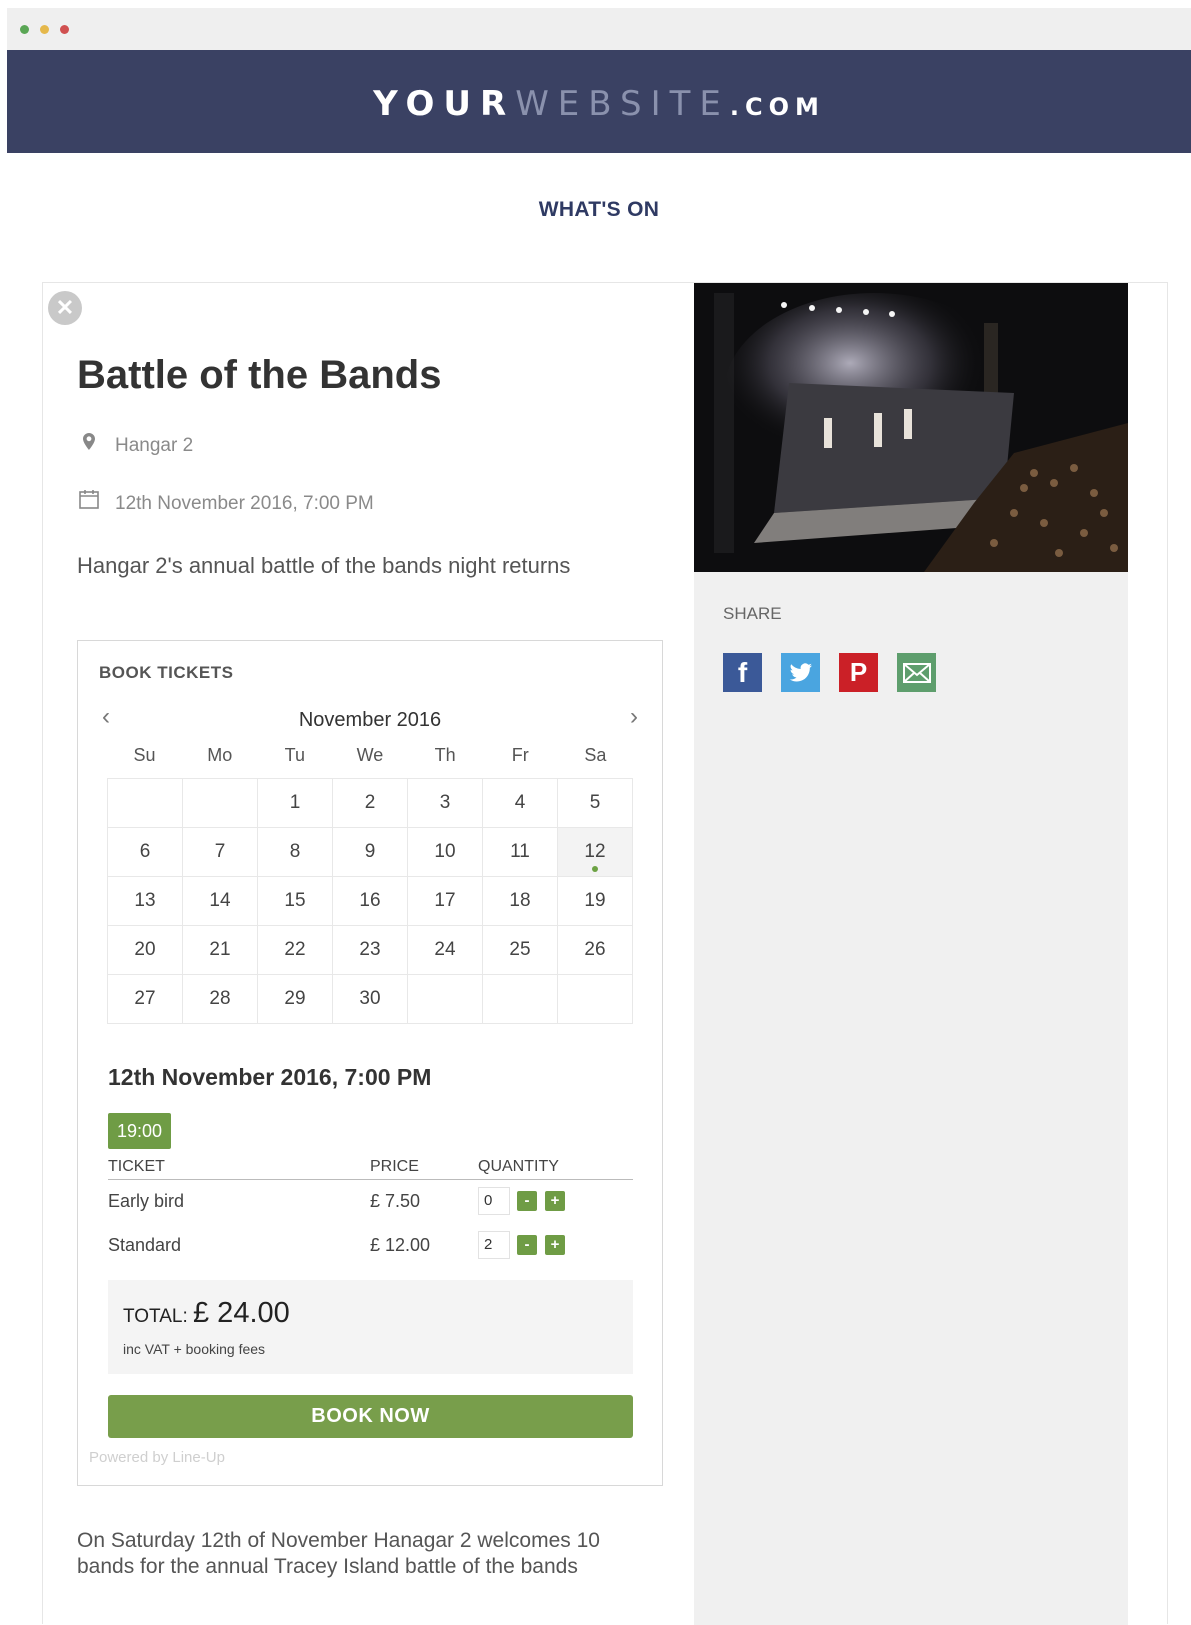 Image resolution: width=1191 pixels, height=1625 pixels. I want to click on calendar-day: 28, so click(220, 999).